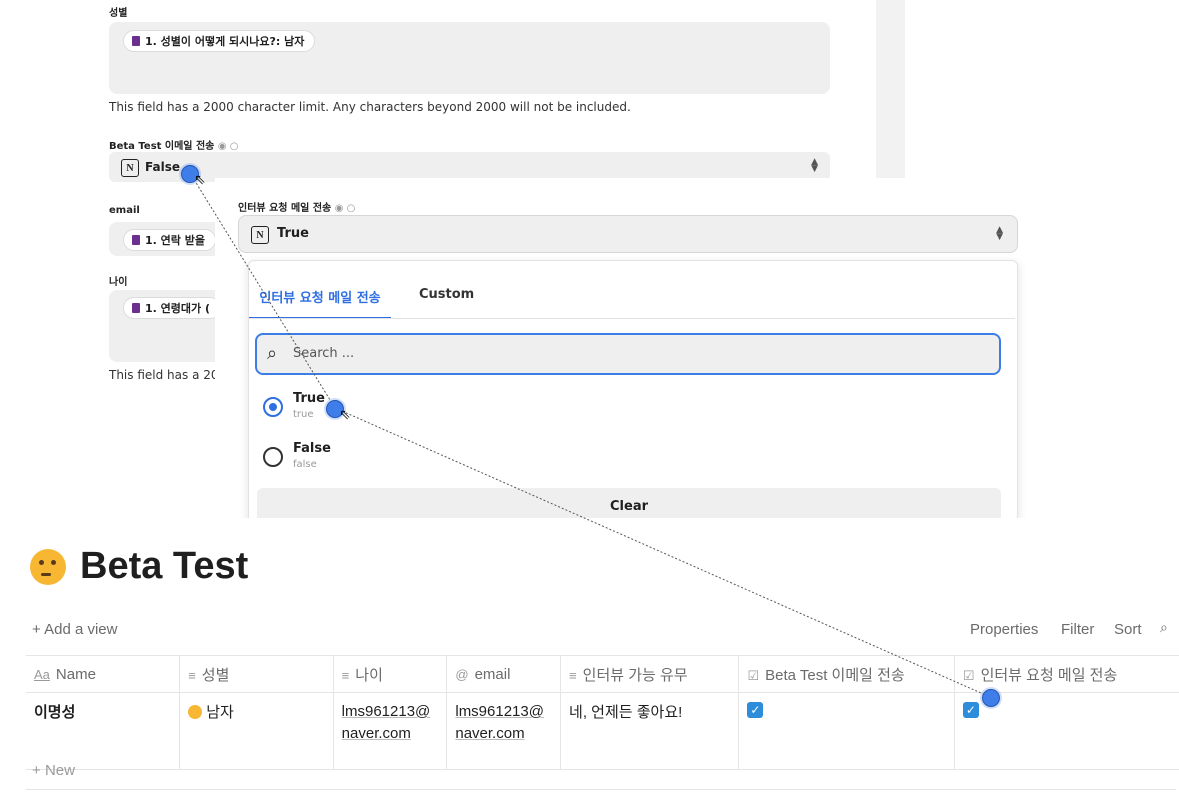 The image size is (1179, 796). I want to click on cursor-pointer-dot, so click(991, 698).